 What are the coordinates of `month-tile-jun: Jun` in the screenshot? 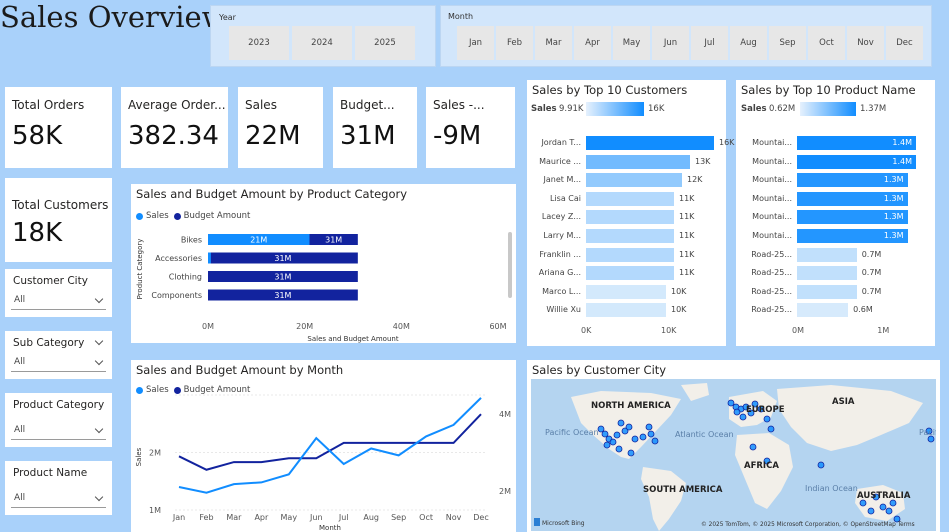 It's located at (670, 43).